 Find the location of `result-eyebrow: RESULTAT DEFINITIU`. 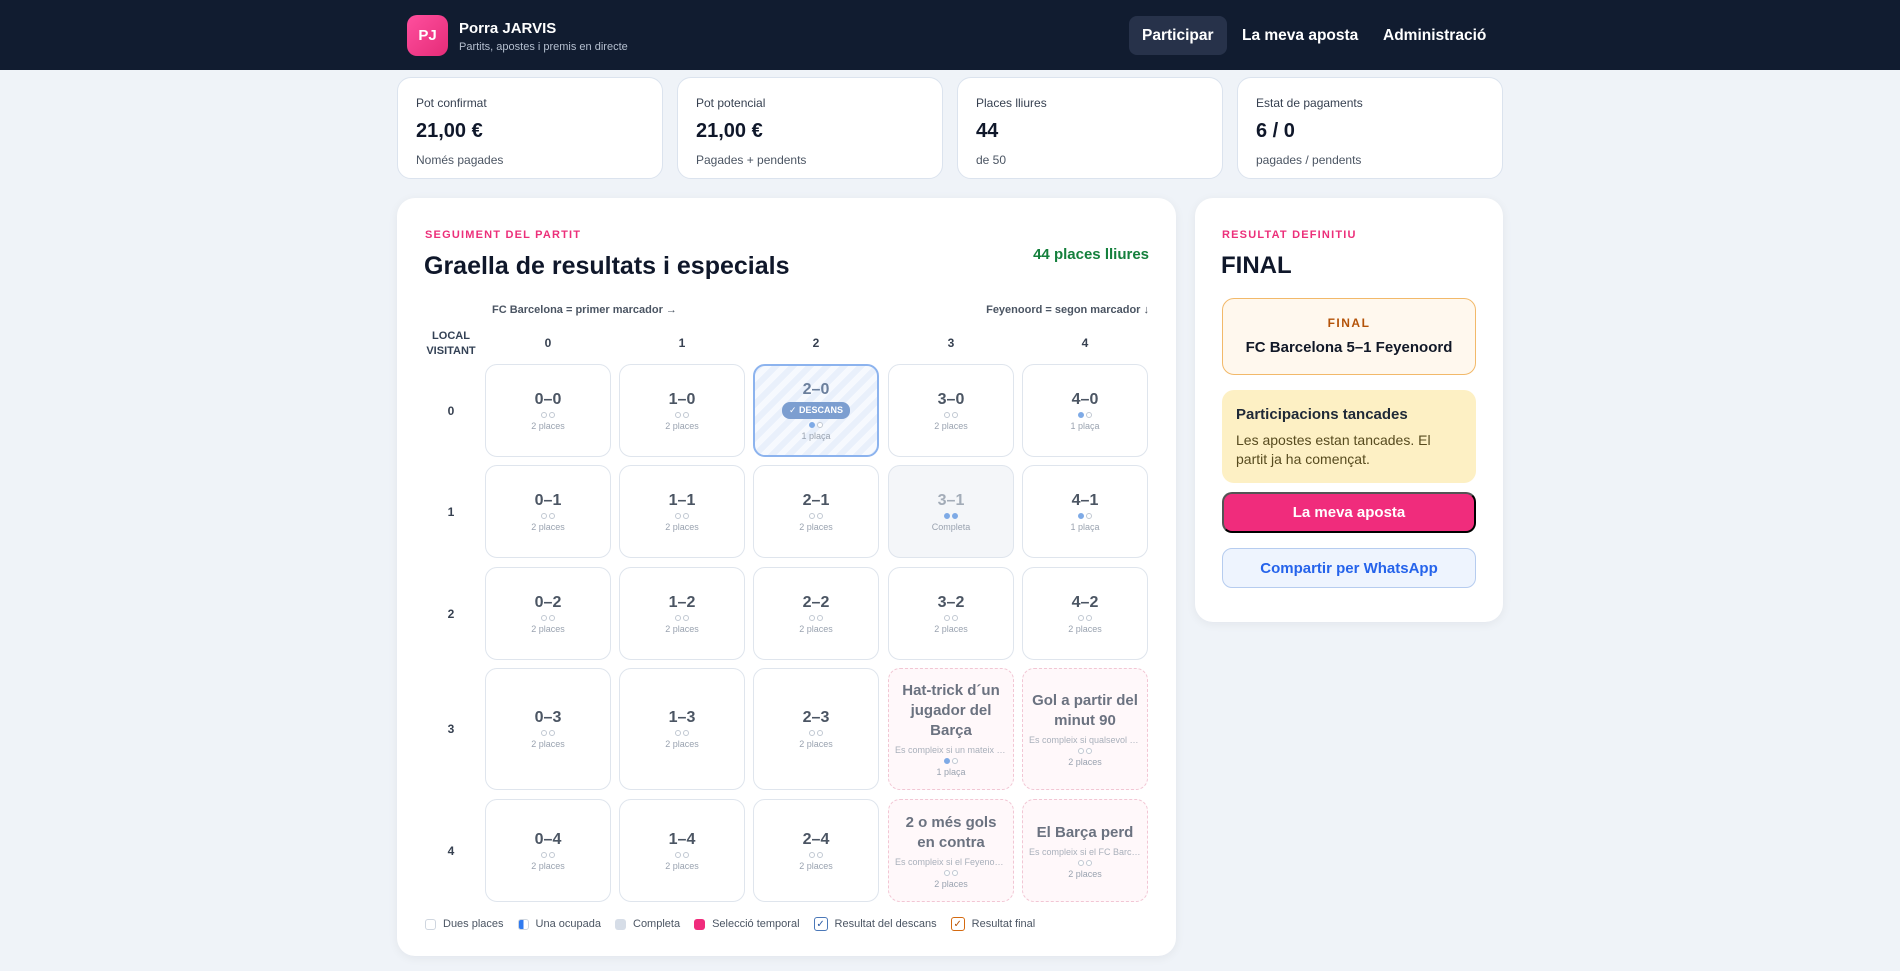

result-eyebrow: RESULTAT DEFINITIU is located at coordinates (1289, 235).